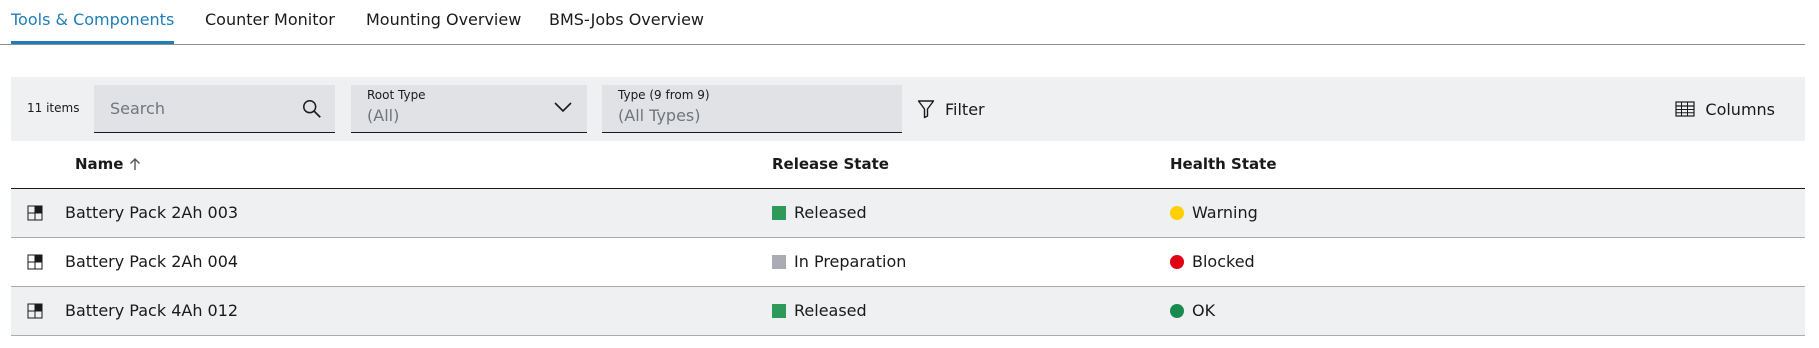 This screenshot has width=1819, height=348. Describe the element at coordinates (270, 19) in the screenshot. I see `tab-counter-monitor: Counter Monitor` at that location.